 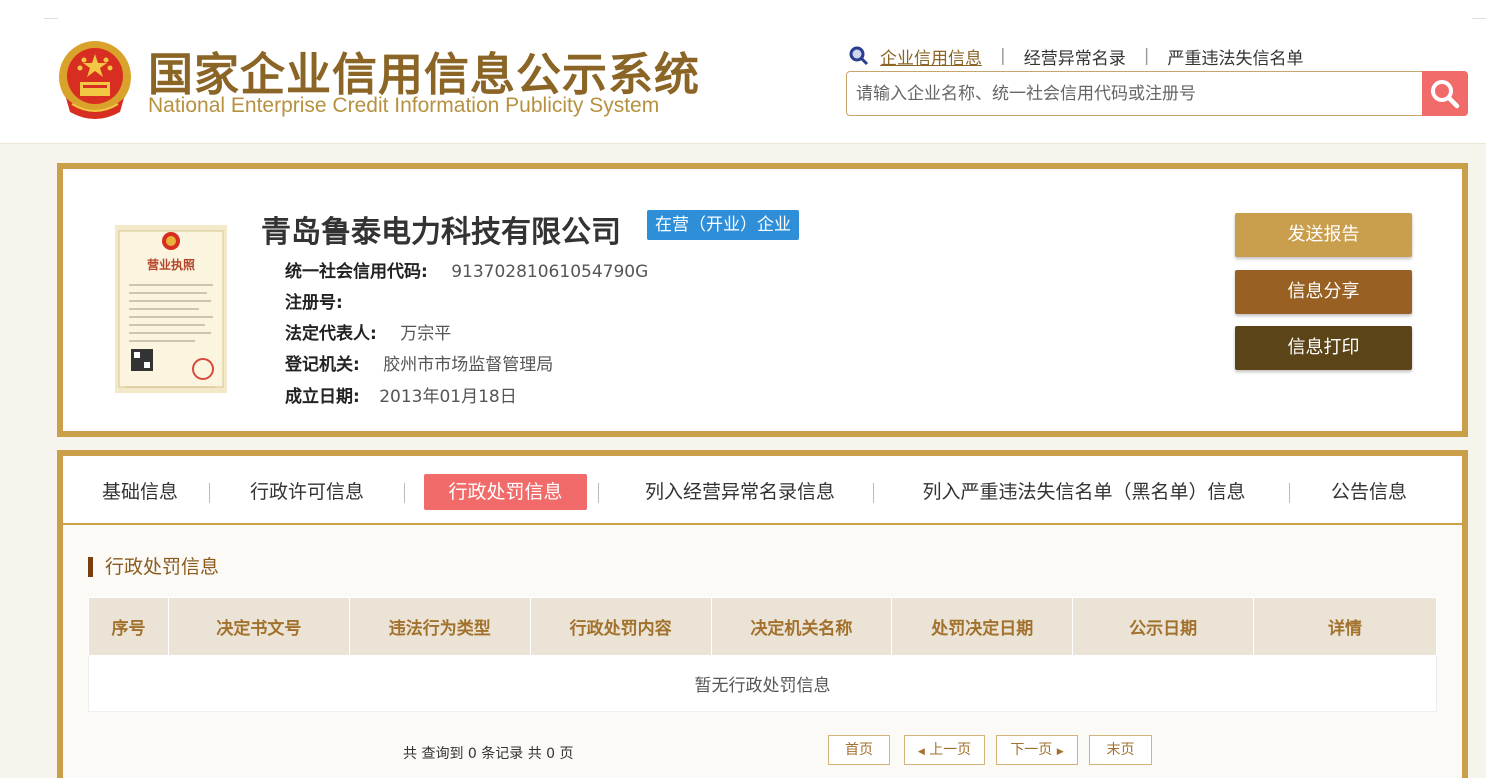 What do you see at coordinates (314, 303) in the screenshot?
I see `field-label: 注册号:` at bounding box center [314, 303].